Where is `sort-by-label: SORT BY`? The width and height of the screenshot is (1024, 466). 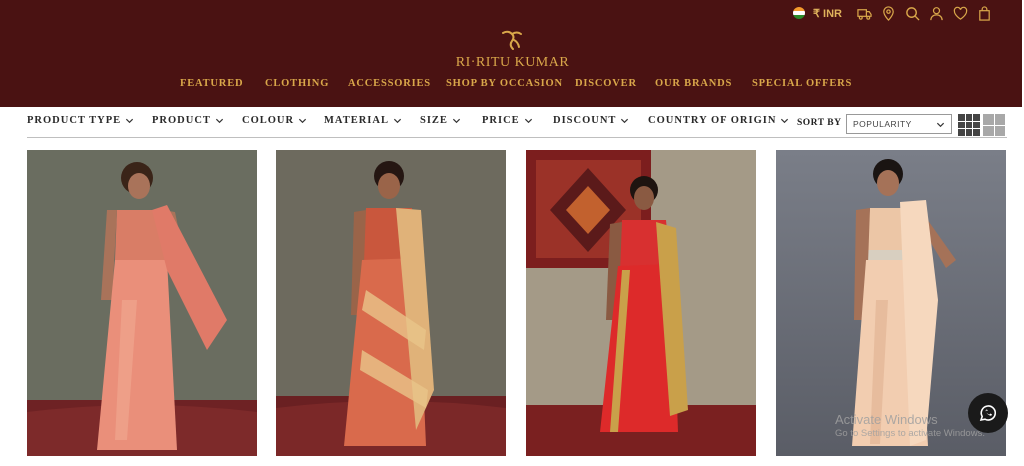 sort-by-label: SORT BY is located at coordinates (819, 123).